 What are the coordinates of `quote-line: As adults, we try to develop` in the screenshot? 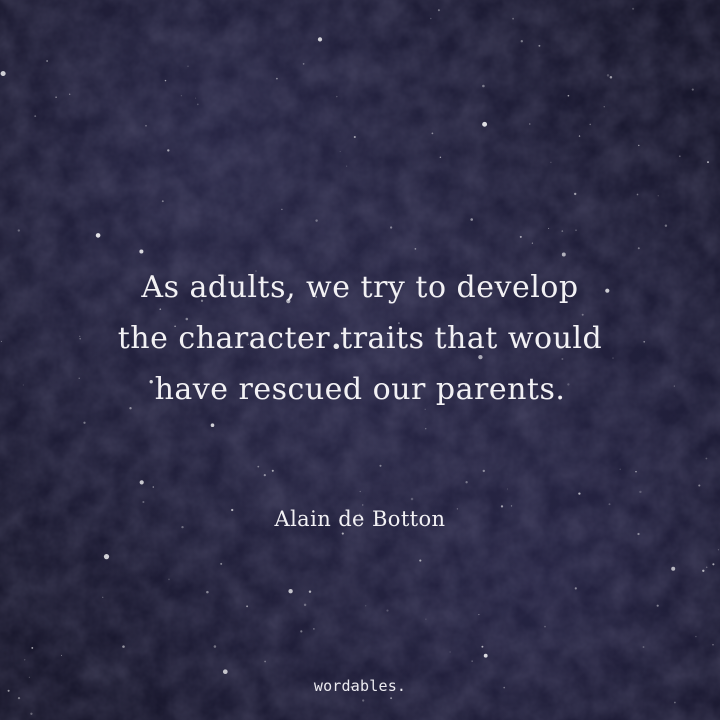 It's located at (360, 287).